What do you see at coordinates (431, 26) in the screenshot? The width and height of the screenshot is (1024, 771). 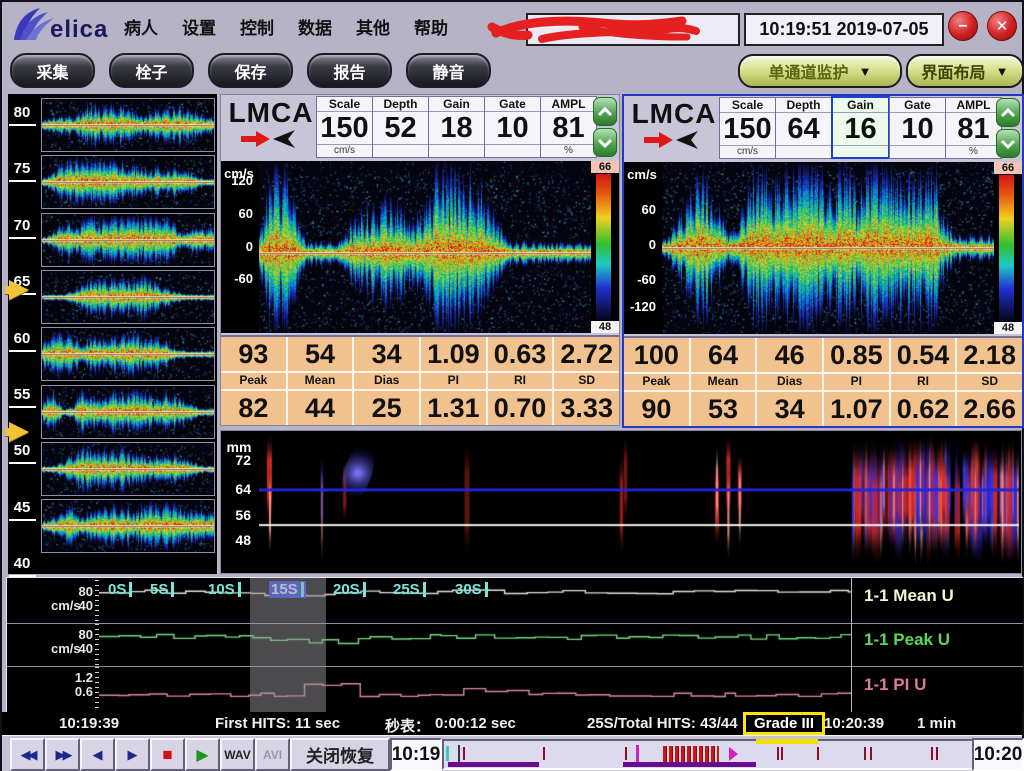 I see `menu-item-5: 帮助` at bounding box center [431, 26].